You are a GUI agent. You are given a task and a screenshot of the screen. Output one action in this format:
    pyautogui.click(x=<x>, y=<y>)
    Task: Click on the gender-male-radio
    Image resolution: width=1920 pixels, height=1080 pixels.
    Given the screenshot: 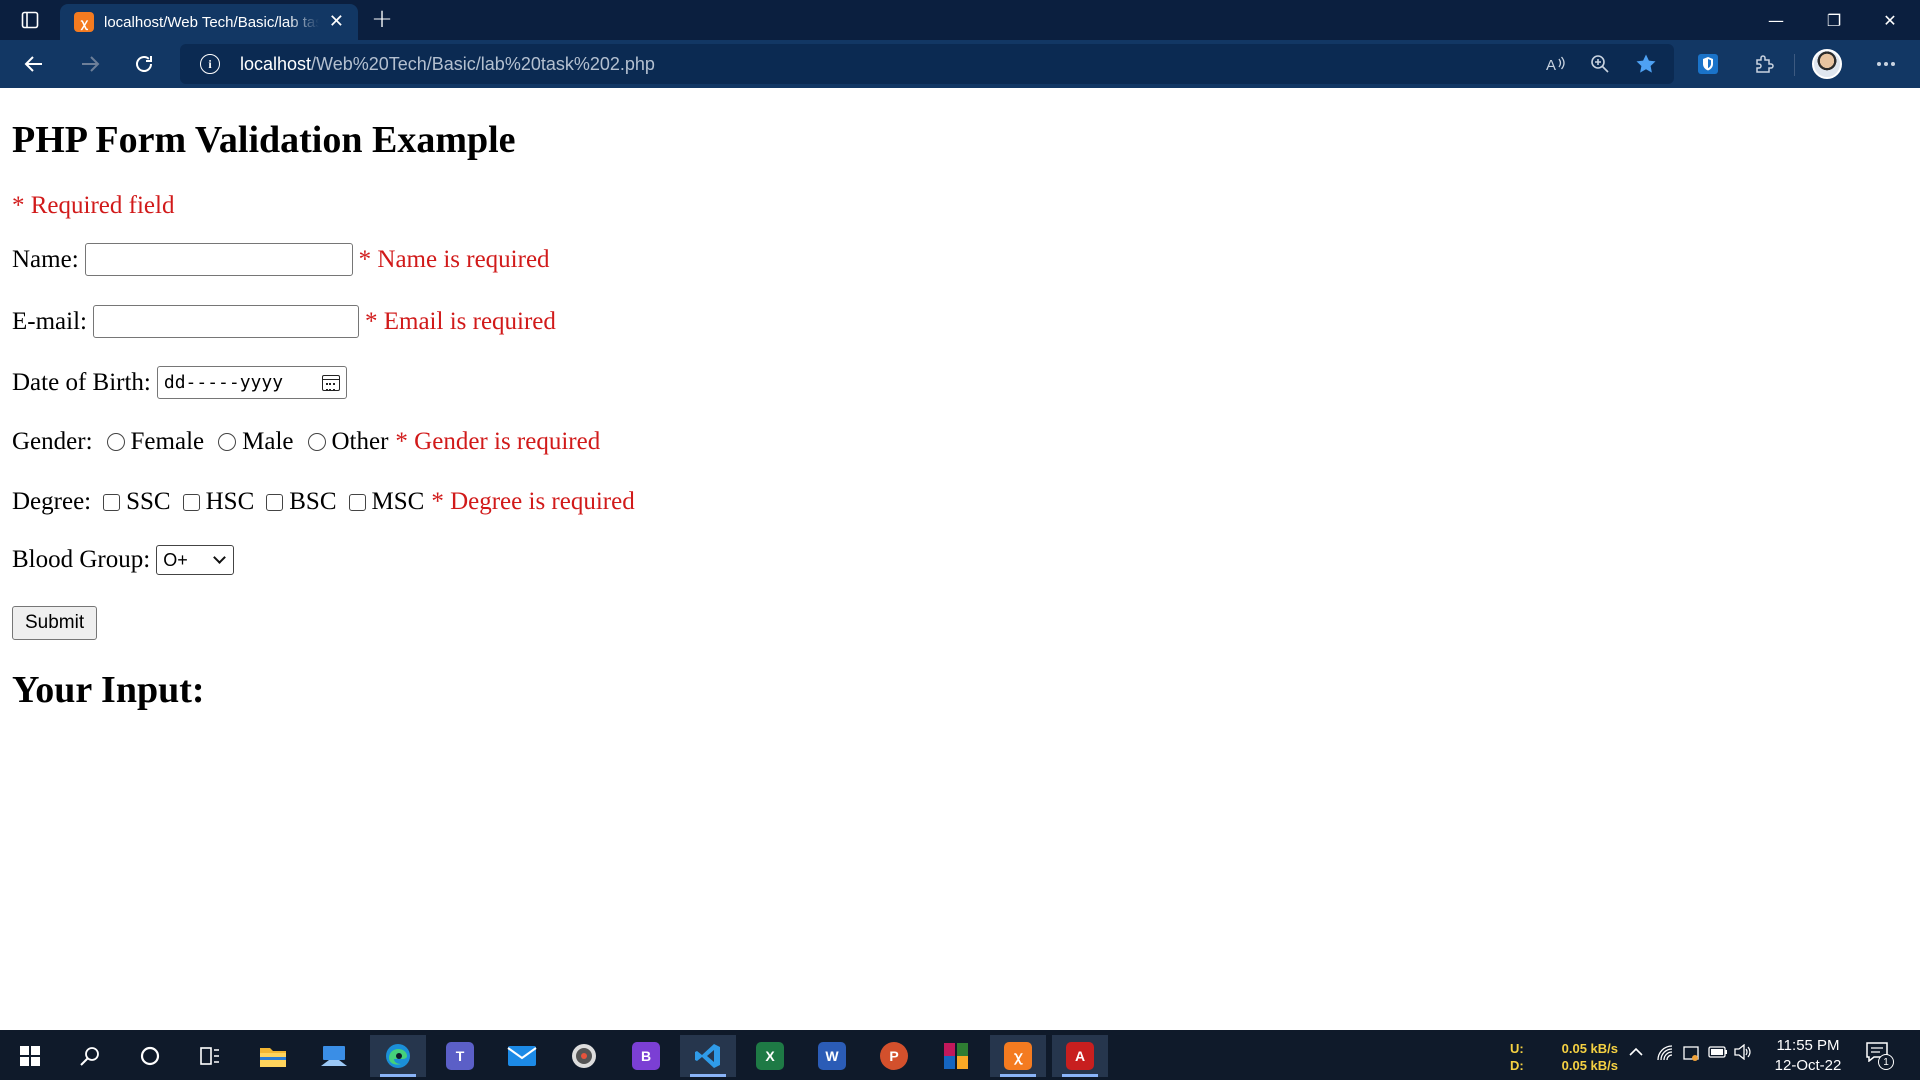 What is the action you would take?
    pyautogui.click(x=227, y=442)
    